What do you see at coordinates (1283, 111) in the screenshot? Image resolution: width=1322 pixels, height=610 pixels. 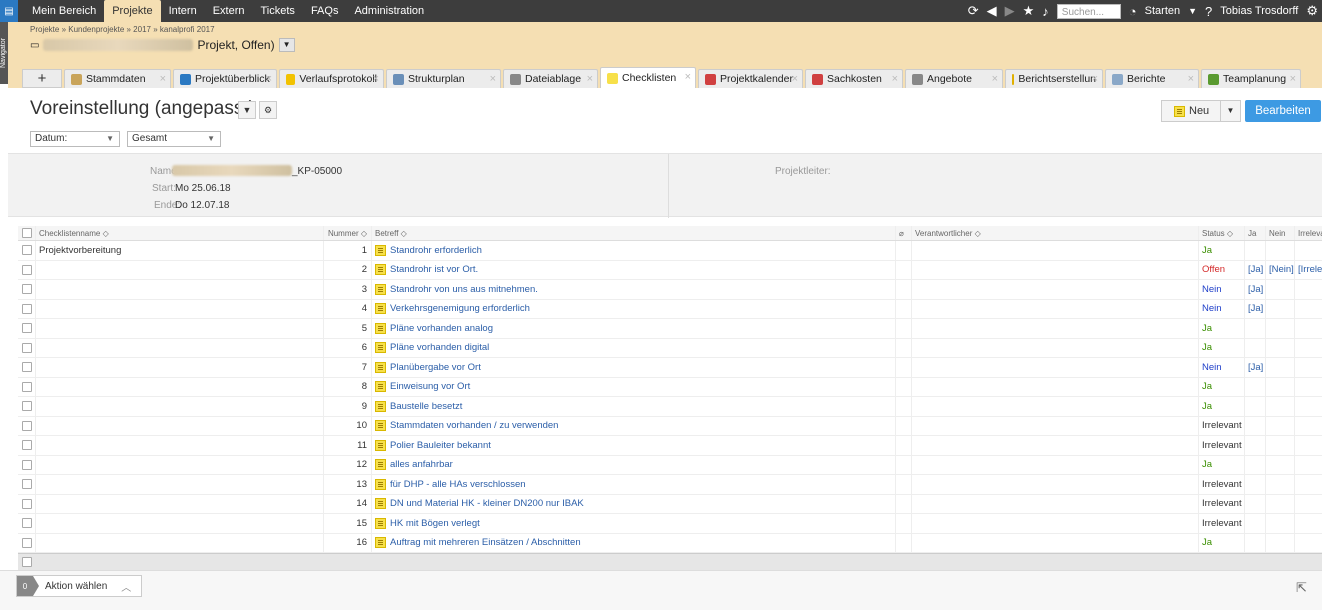 I see `edit-button: Bearbeiten` at bounding box center [1283, 111].